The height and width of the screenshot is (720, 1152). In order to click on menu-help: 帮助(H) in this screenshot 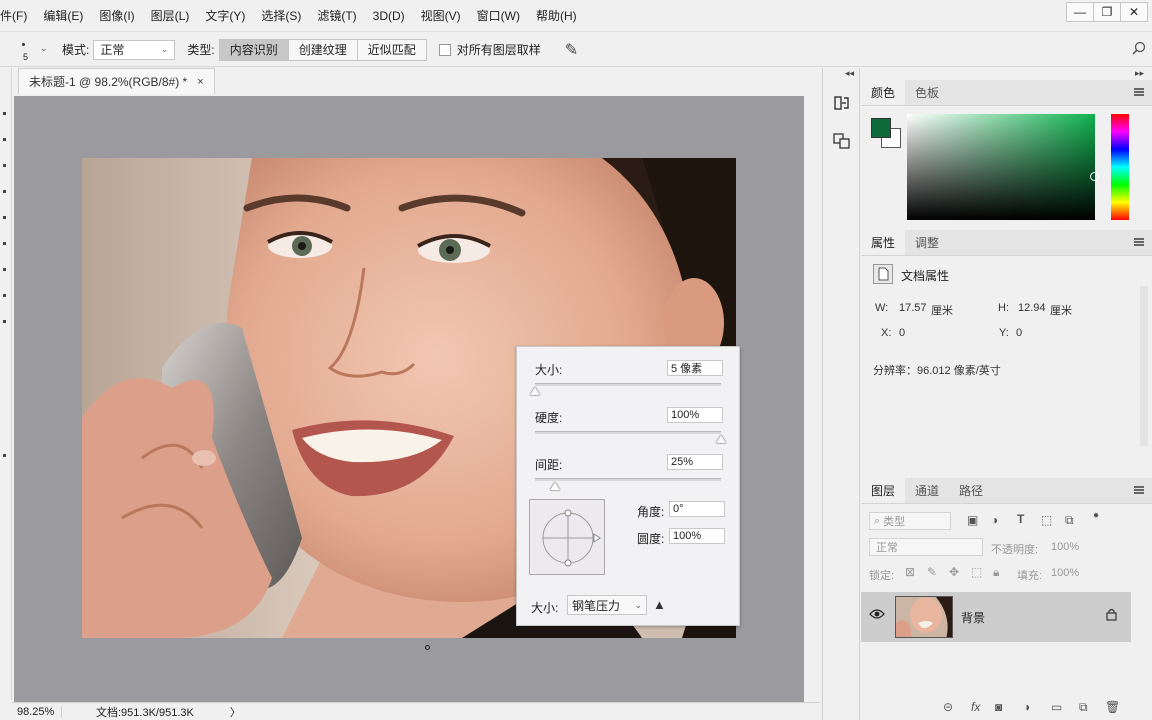, I will do `click(556, 15)`.